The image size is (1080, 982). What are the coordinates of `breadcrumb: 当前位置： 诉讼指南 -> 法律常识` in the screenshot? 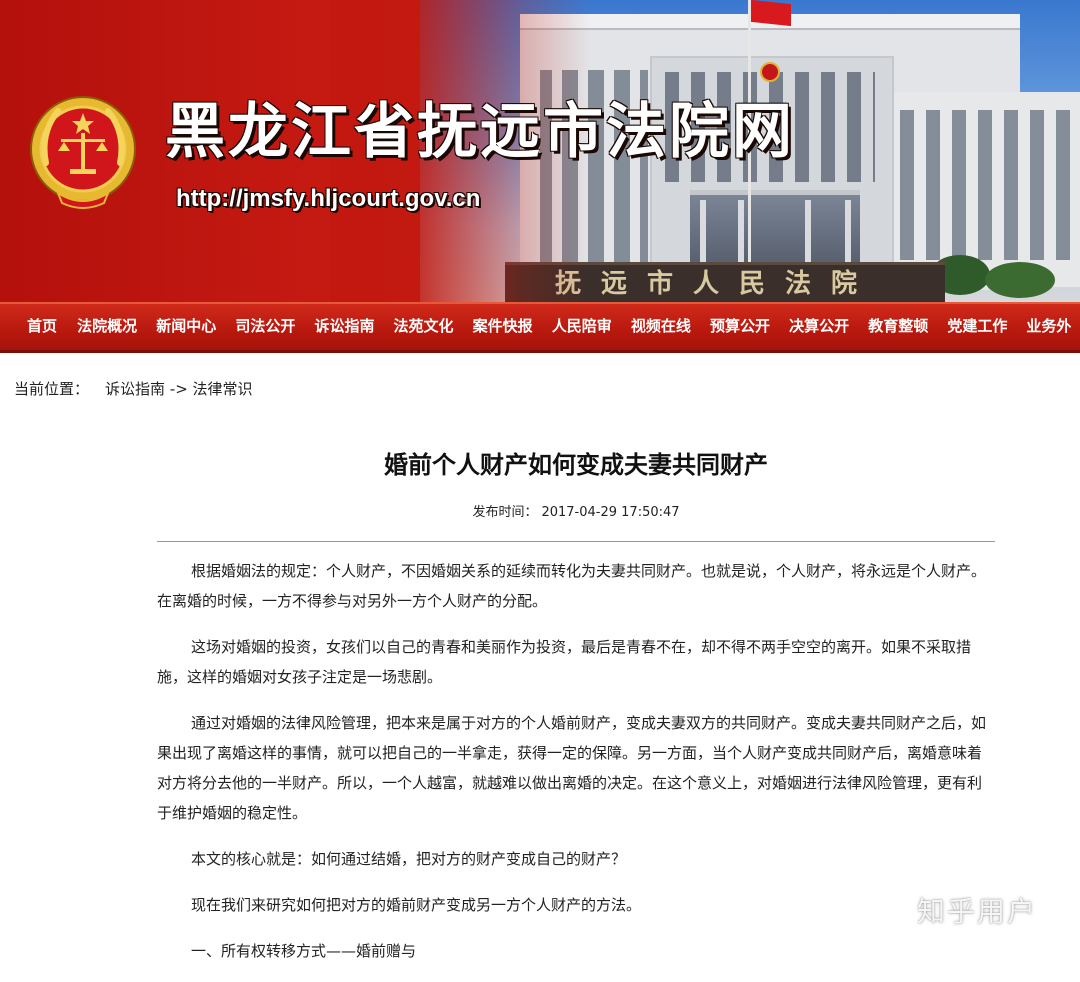 It's located at (133, 389).